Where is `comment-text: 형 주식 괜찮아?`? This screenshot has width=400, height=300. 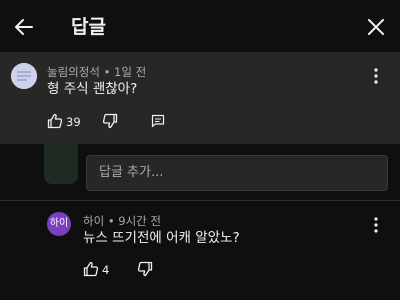
comment-text: 형 주식 괜찮아? is located at coordinates (92, 89).